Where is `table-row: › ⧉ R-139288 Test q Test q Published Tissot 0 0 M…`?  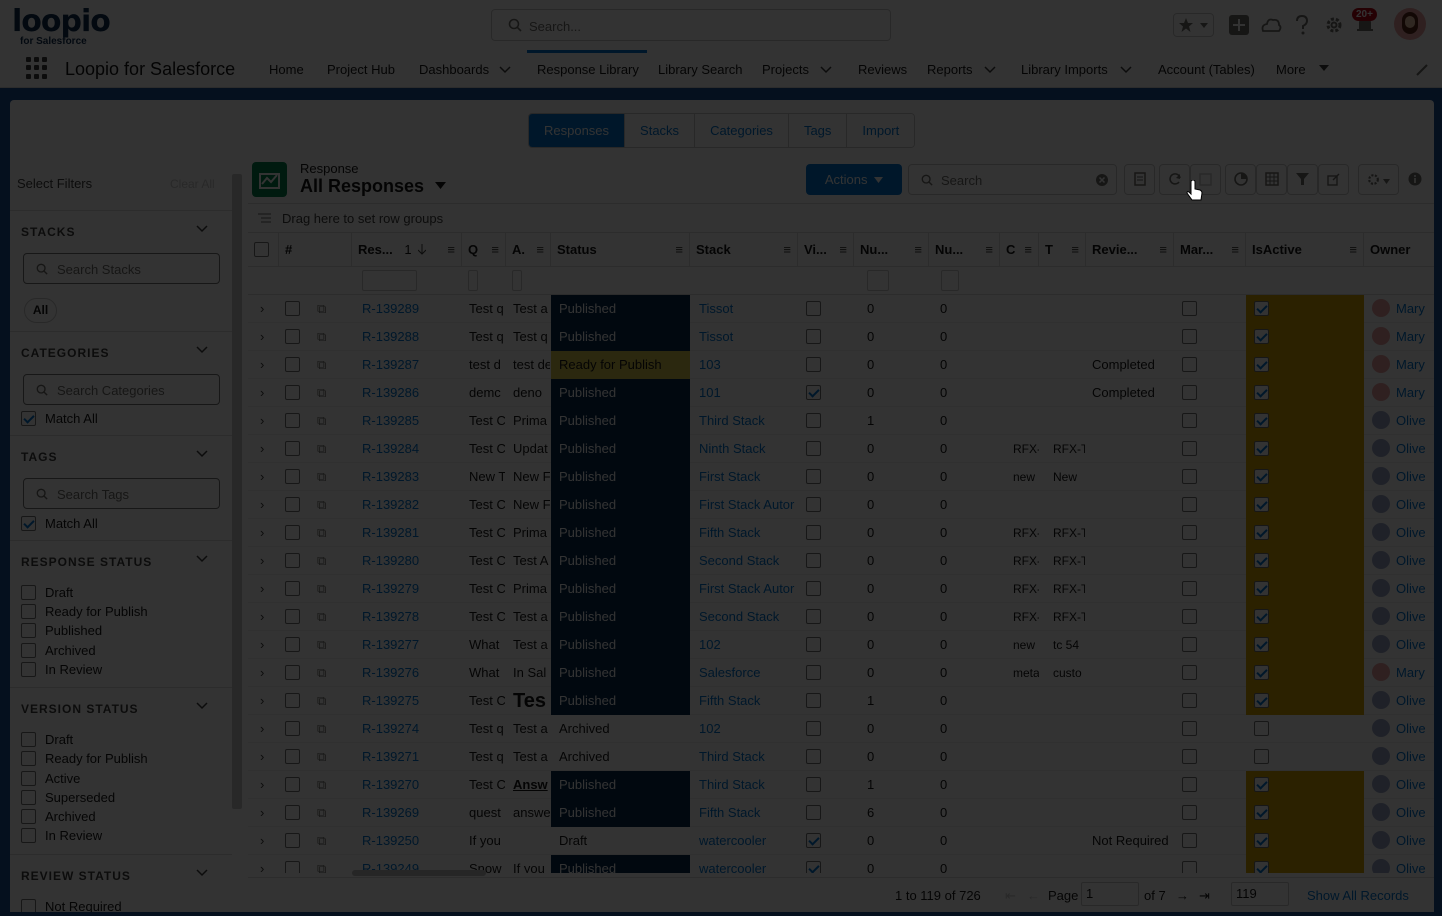
table-row: › ⧉ R-139288 Test q Test q Published Tissot 0 0 M… is located at coordinates (841, 337).